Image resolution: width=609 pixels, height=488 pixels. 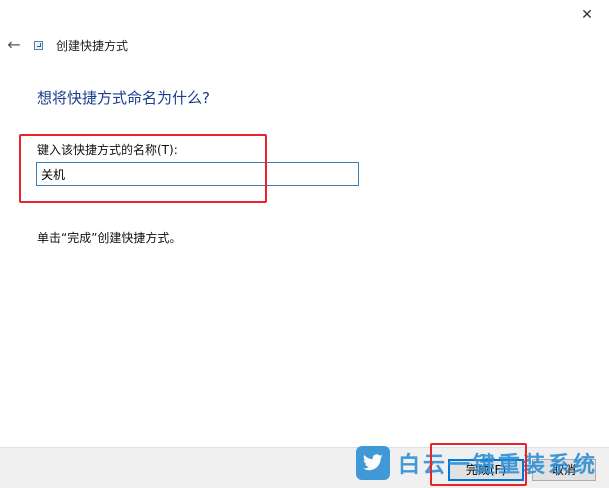 What do you see at coordinates (109, 238) in the screenshot?
I see `finish-hint: 单击“完成”创建快捷方式。` at bounding box center [109, 238].